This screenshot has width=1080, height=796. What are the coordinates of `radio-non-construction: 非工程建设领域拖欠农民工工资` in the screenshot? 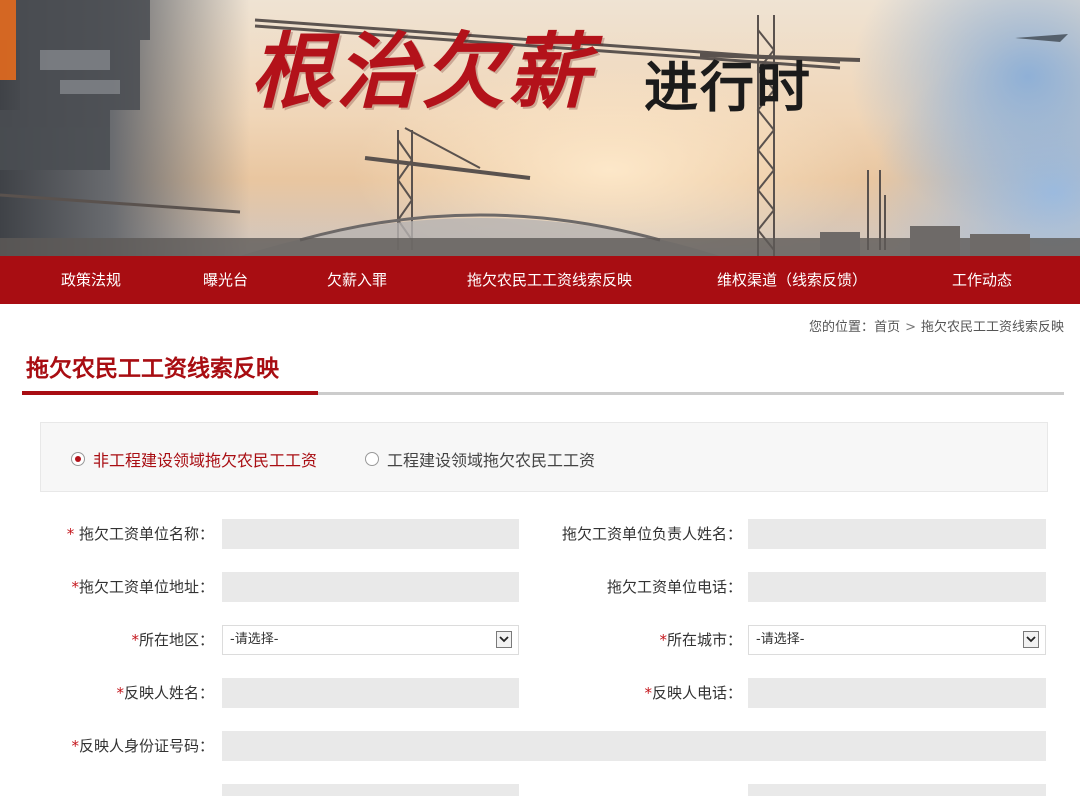 It's located at (194, 459).